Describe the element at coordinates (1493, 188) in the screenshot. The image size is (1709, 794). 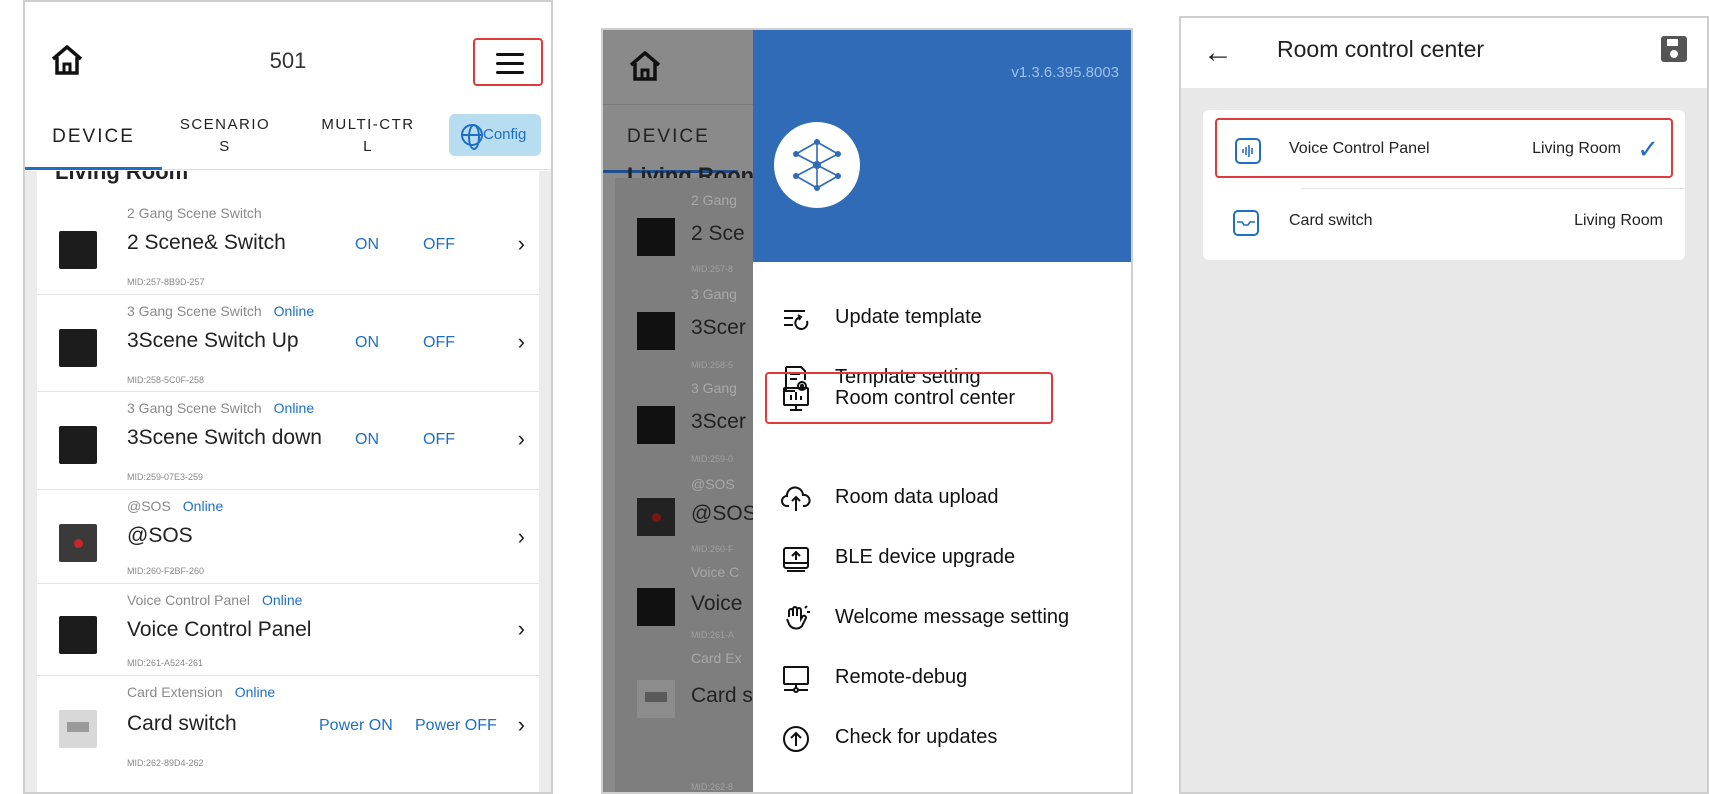
I see `divider` at that location.